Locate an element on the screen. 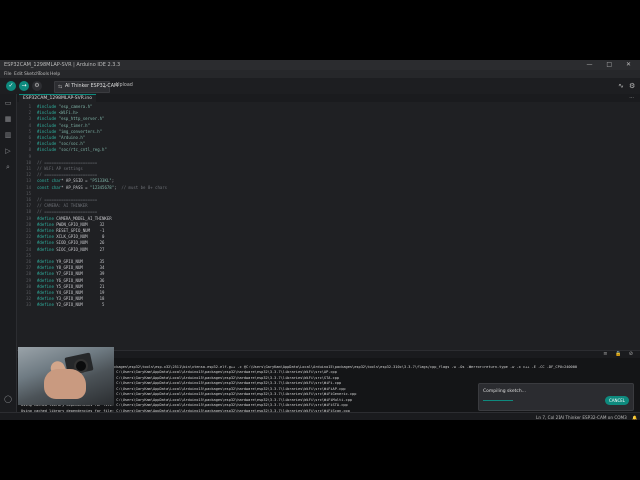 Image resolution: width=640 pixels, height=480 pixels. code-text: #include "soc/rtc_cntl_reg.h" is located at coordinates (72, 150).